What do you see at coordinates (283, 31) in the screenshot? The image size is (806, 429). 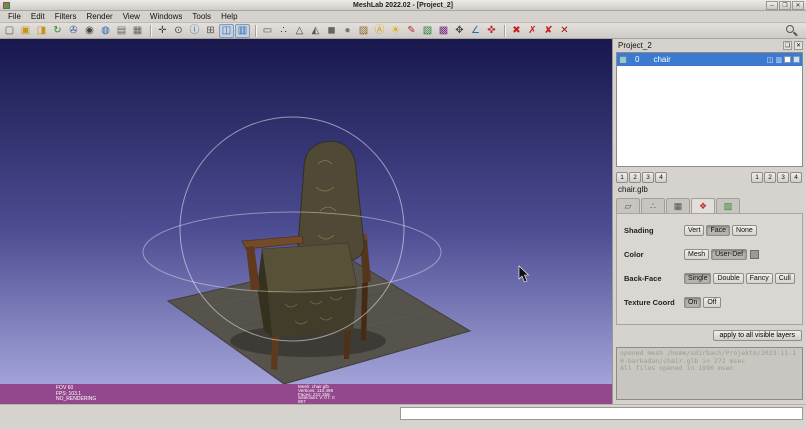 I see `points-render-icon: ∴` at bounding box center [283, 31].